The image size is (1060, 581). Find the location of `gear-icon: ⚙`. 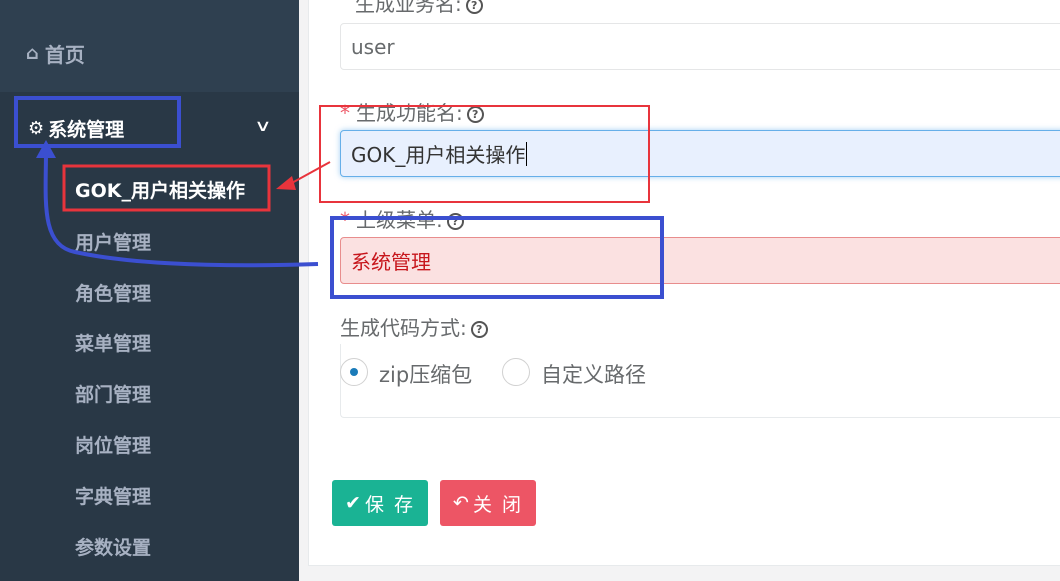

gear-icon: ⚙ is located at coordinates (36, 128).